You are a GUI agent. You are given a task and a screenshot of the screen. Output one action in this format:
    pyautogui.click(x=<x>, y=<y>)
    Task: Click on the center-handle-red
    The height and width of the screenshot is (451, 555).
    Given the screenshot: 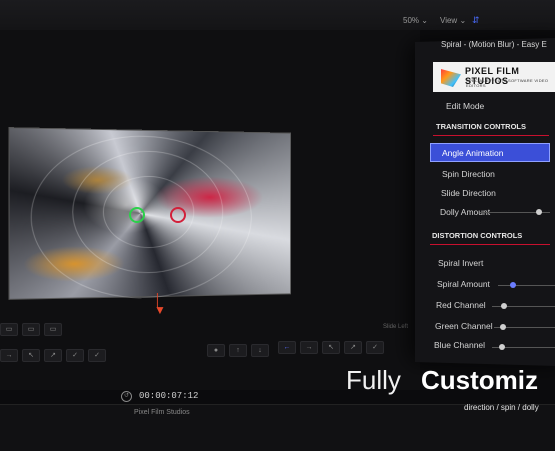 What is the action you would take?
    pyautogui.click(x=178, y=215)
    